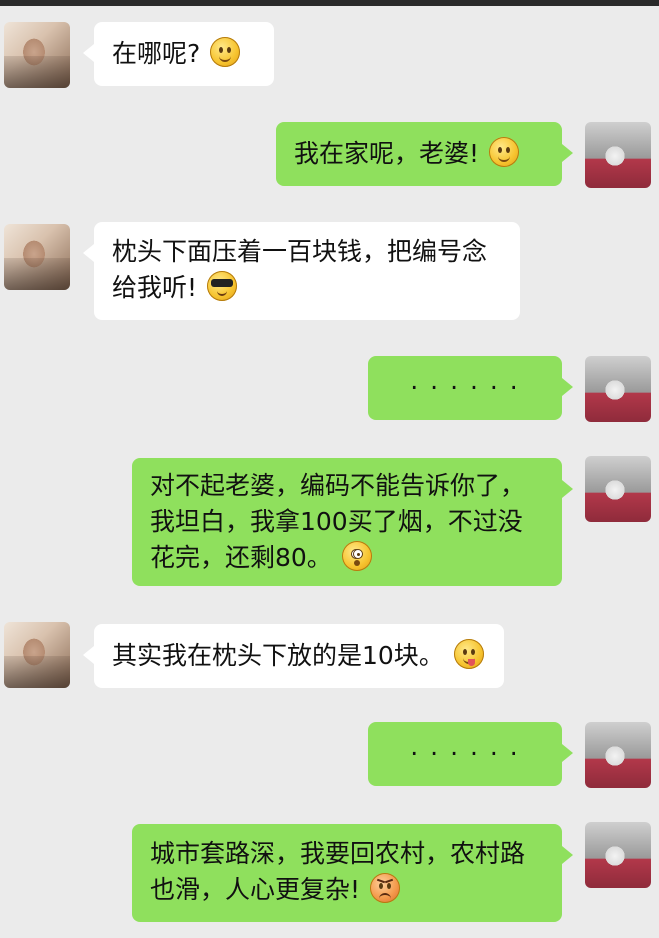 The height and width of the screenshot is (938, 659). What do you see at coordinates (385, 888) in the screenshot?
I see `angry-emoji-icon` at bounding box center [385, 888].